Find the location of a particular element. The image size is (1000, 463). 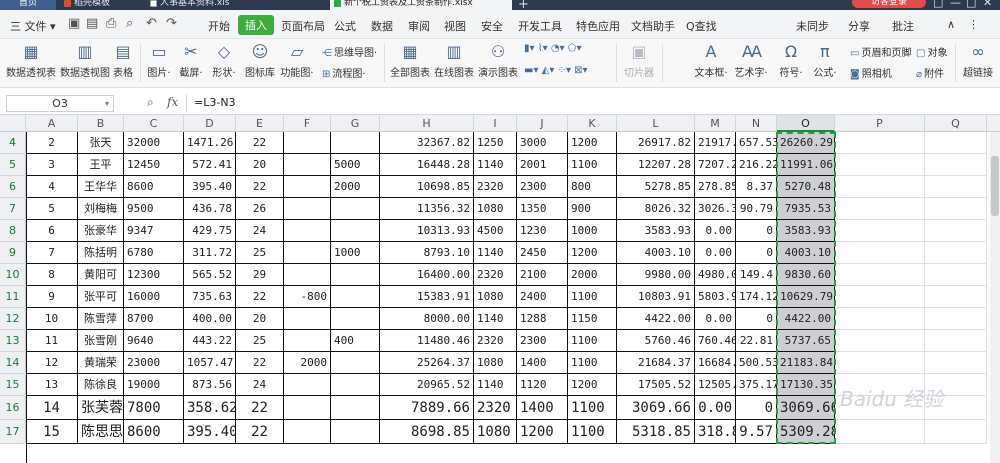

cell-P9 is located at coordinates (880, 253).